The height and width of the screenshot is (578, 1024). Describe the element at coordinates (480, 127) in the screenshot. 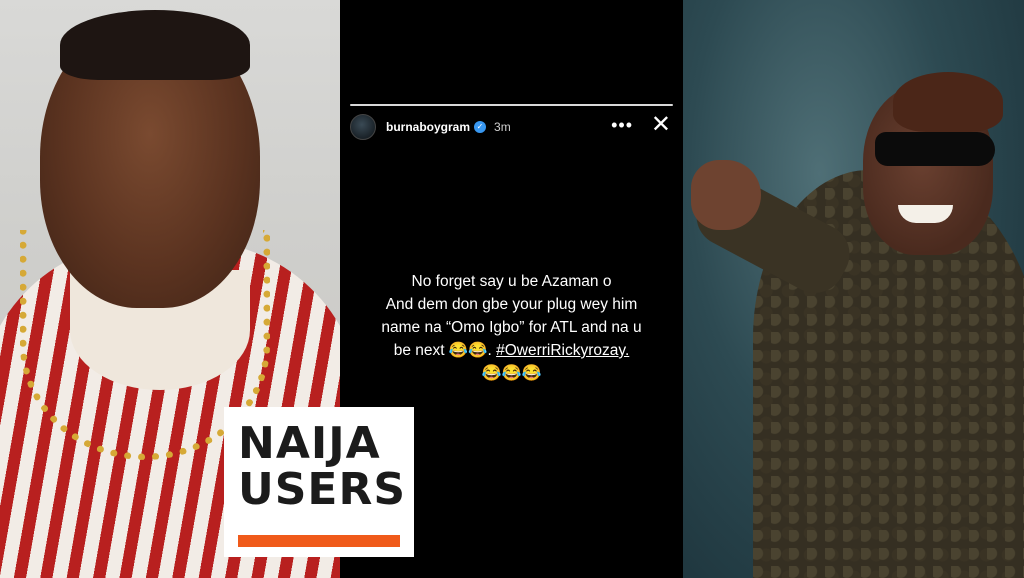

I see `verified-badge-icon: ✓` at that location.